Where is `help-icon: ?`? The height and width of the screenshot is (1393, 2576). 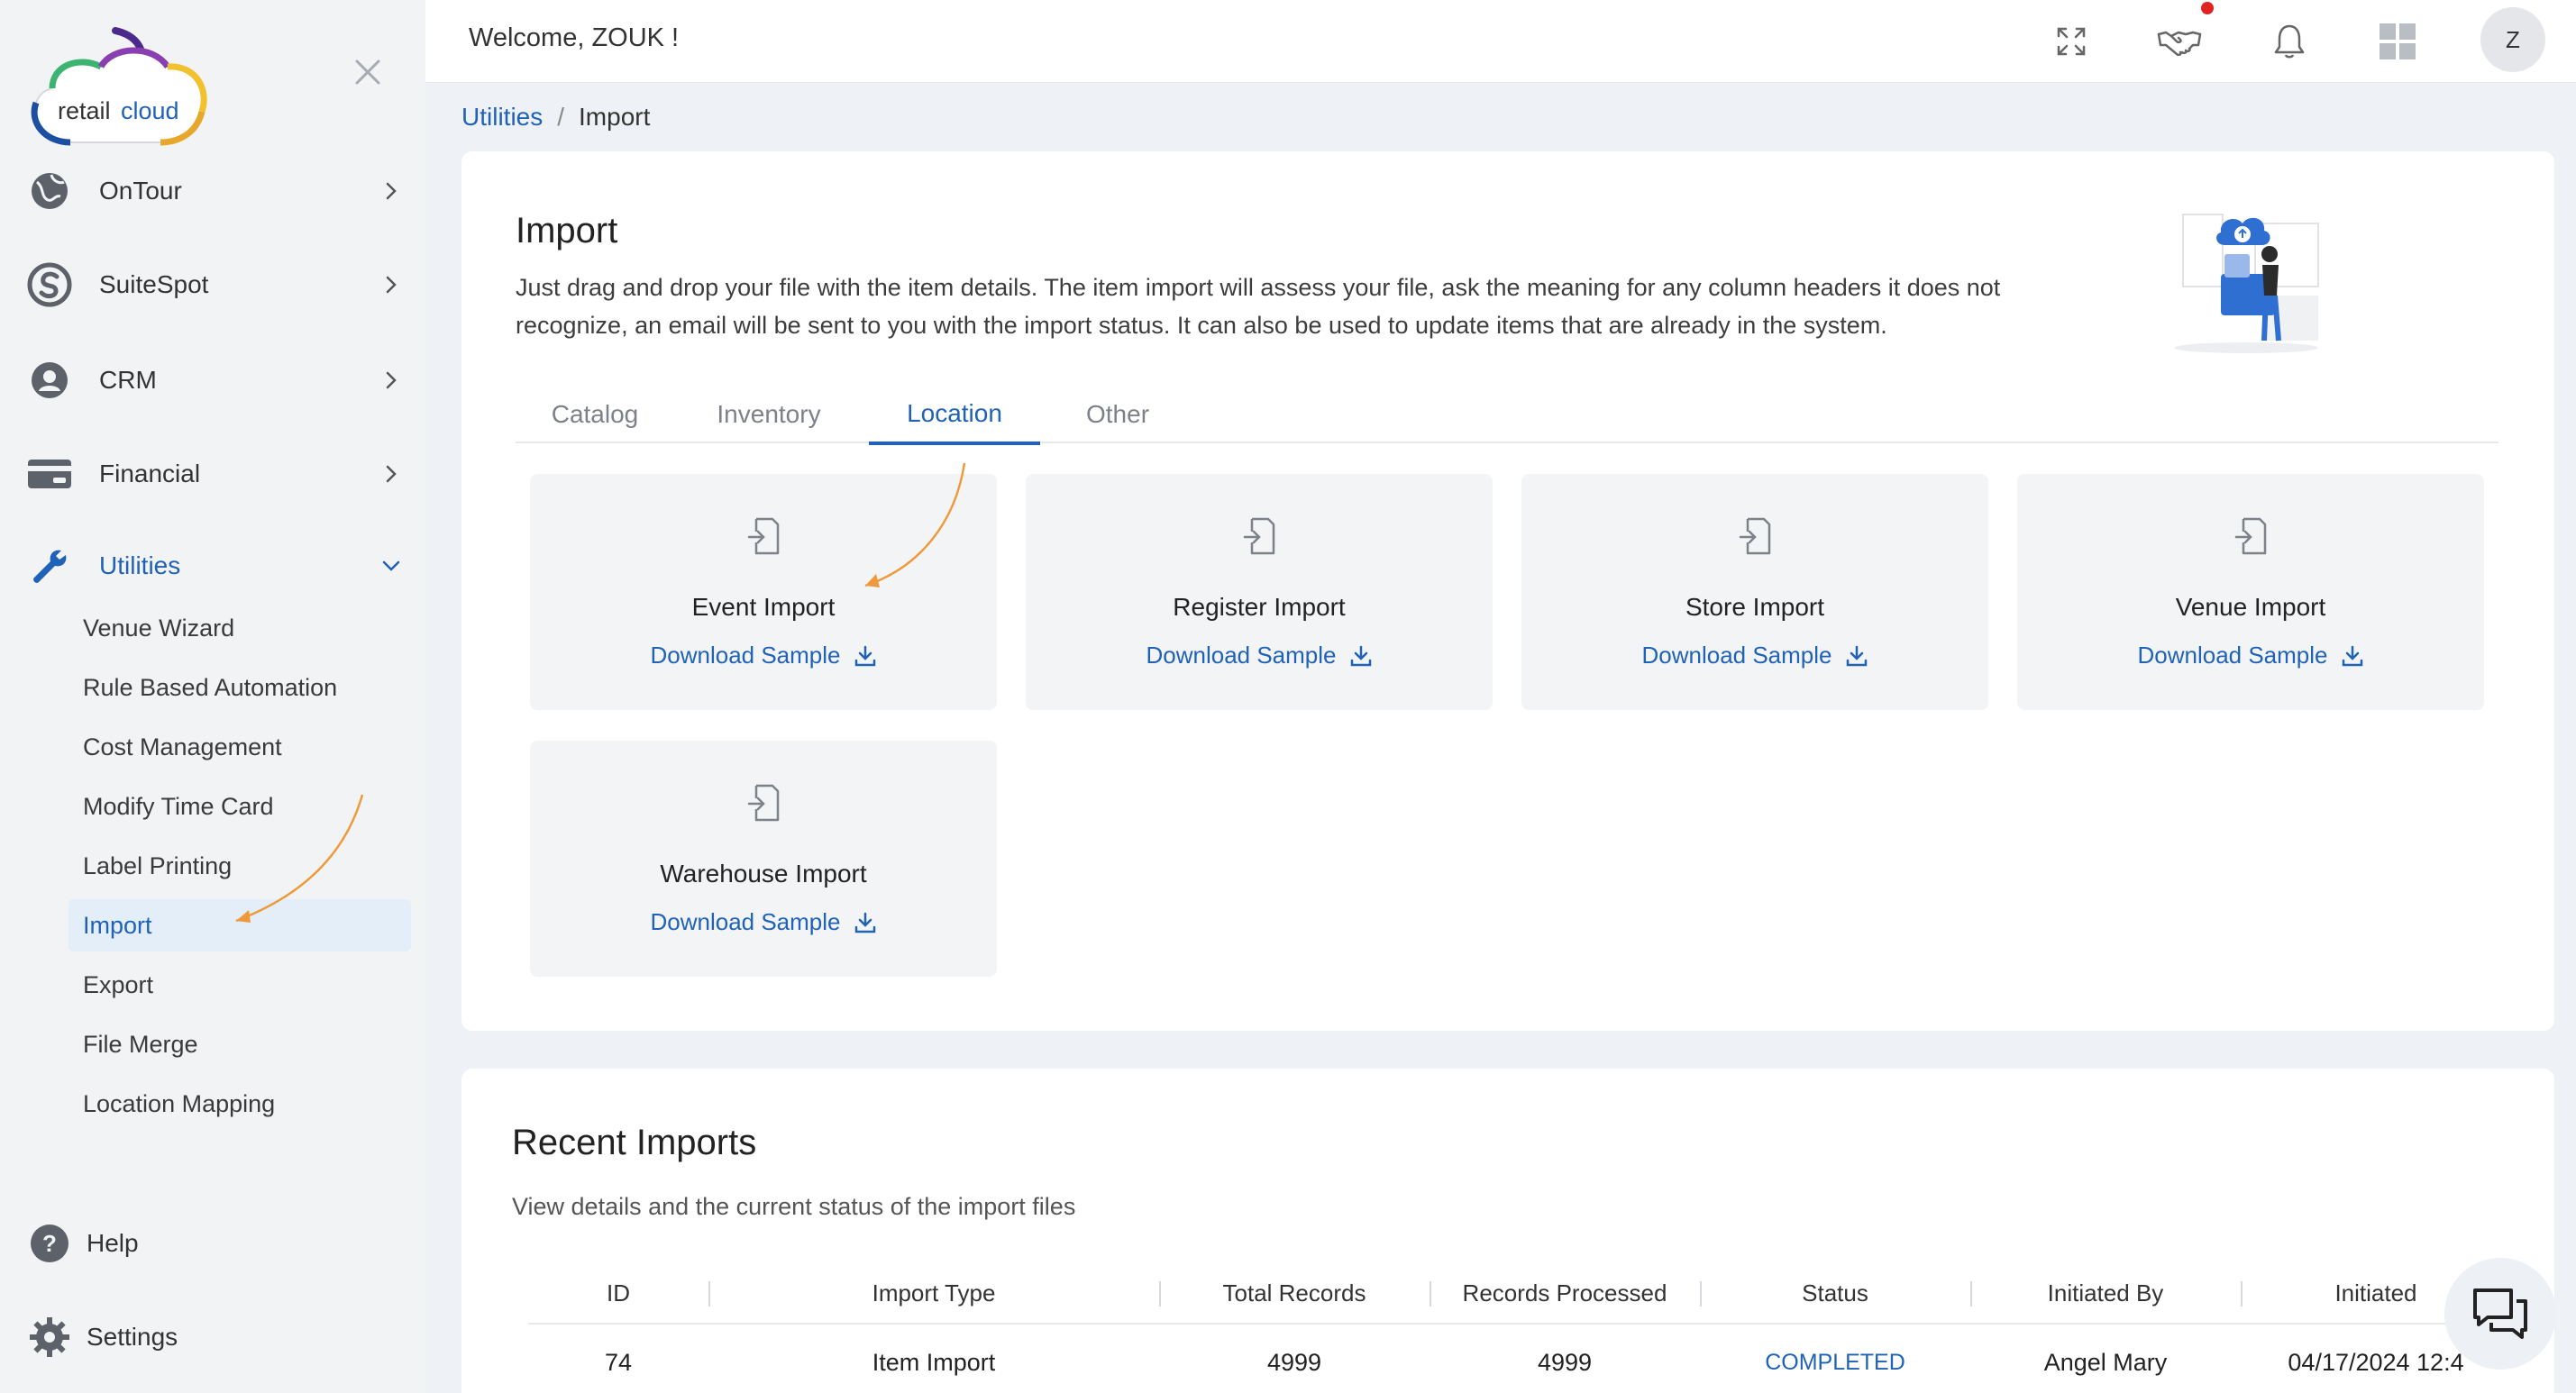 help-icon: ? is located at coordinates (49, 1244).